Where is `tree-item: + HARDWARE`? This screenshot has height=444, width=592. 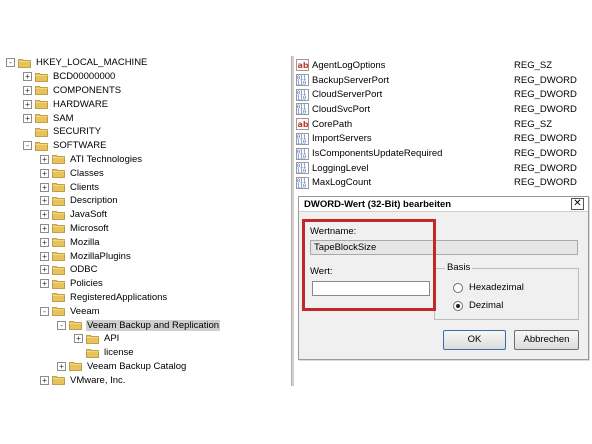 tree-item: + HARDWARE is located at coordinates (66, 104).